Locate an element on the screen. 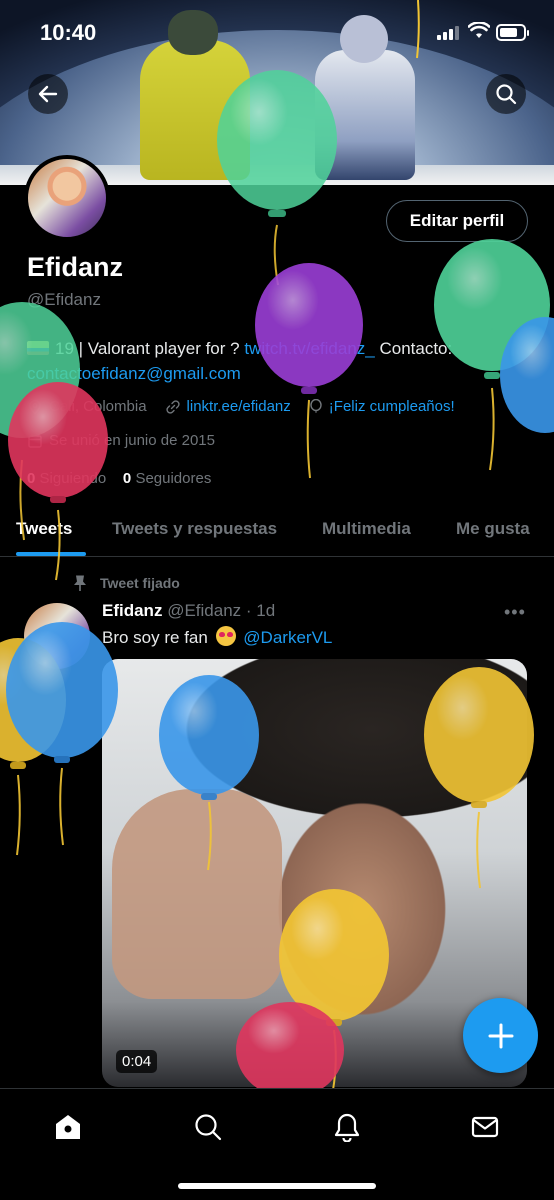 The width and height of the screenshot is (554, 1200). notifications-icon is located at coordinates (347, 1127).